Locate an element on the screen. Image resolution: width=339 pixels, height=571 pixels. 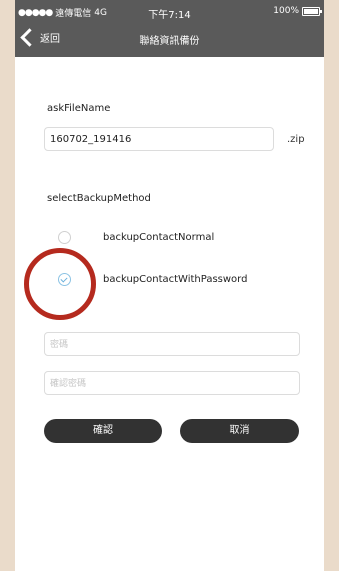
option-normal-label: backupContactNormal is located at coordinates (159, 237).